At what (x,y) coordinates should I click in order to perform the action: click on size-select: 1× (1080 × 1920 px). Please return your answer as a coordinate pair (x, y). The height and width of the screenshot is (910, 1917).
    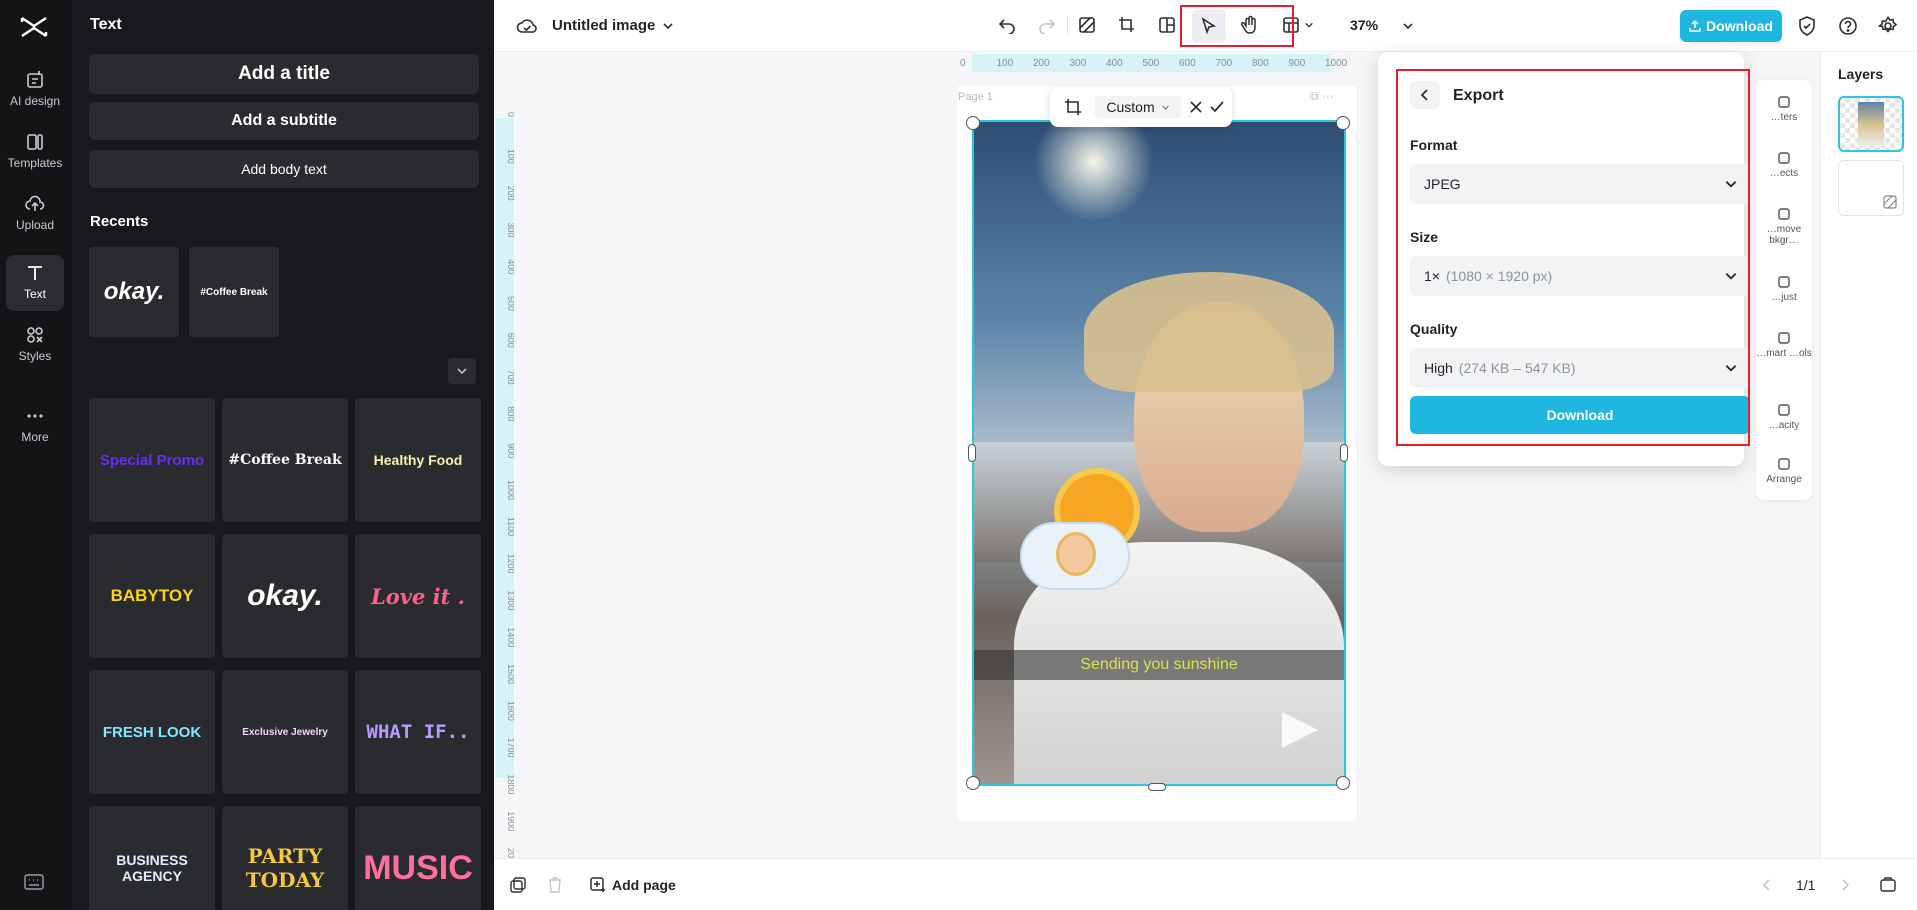
    Looking at the image, I should click on (1580, 276).